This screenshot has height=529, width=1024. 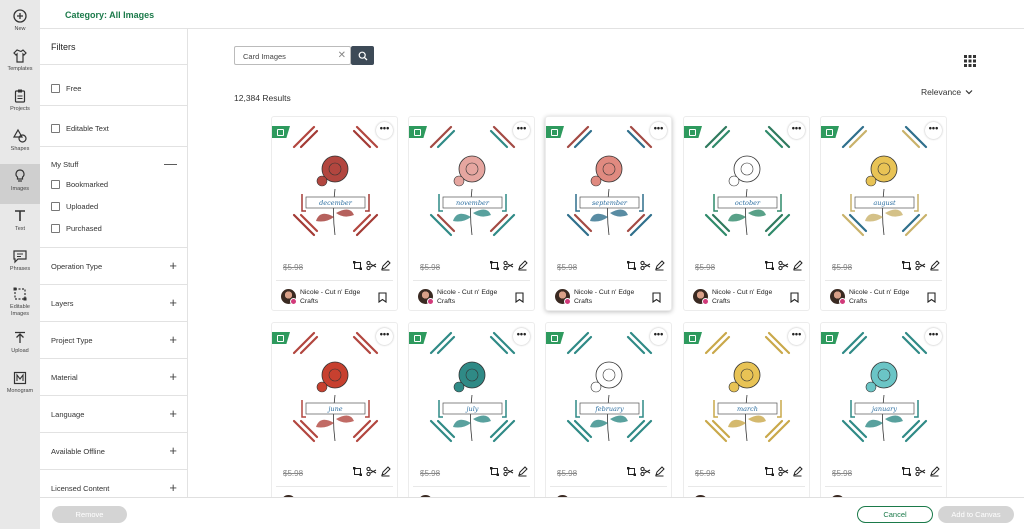 What do you see at coordinates (362, 55) in the screenshot?
I see `search-button` at bounding box center [362, 55].